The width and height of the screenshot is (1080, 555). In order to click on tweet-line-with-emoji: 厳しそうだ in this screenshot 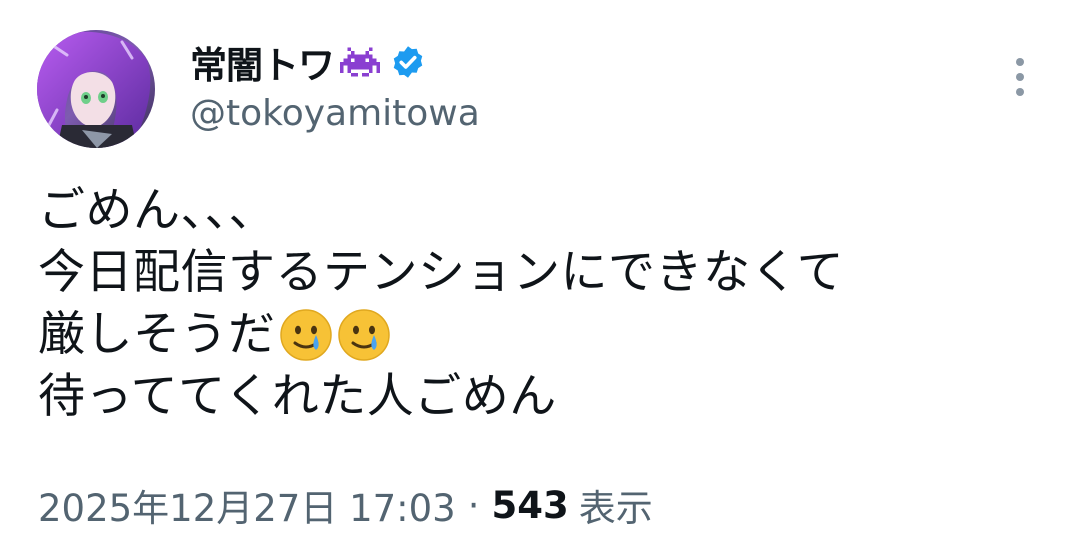, I will do `click(441, 335)`.